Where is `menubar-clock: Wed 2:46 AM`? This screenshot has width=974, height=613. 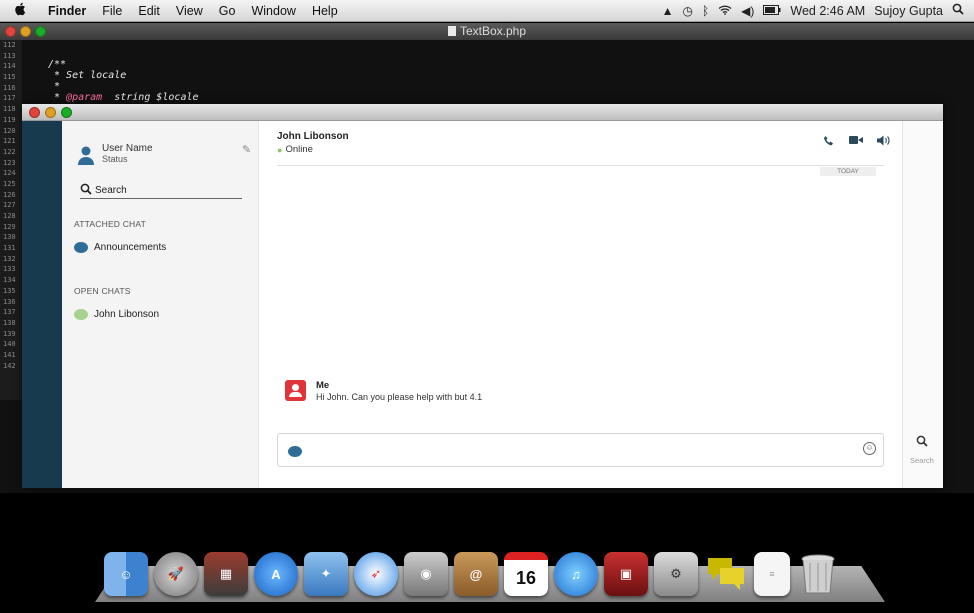 menubar-clock: Wed 2:46 AM is located at coordinates (827, 11).